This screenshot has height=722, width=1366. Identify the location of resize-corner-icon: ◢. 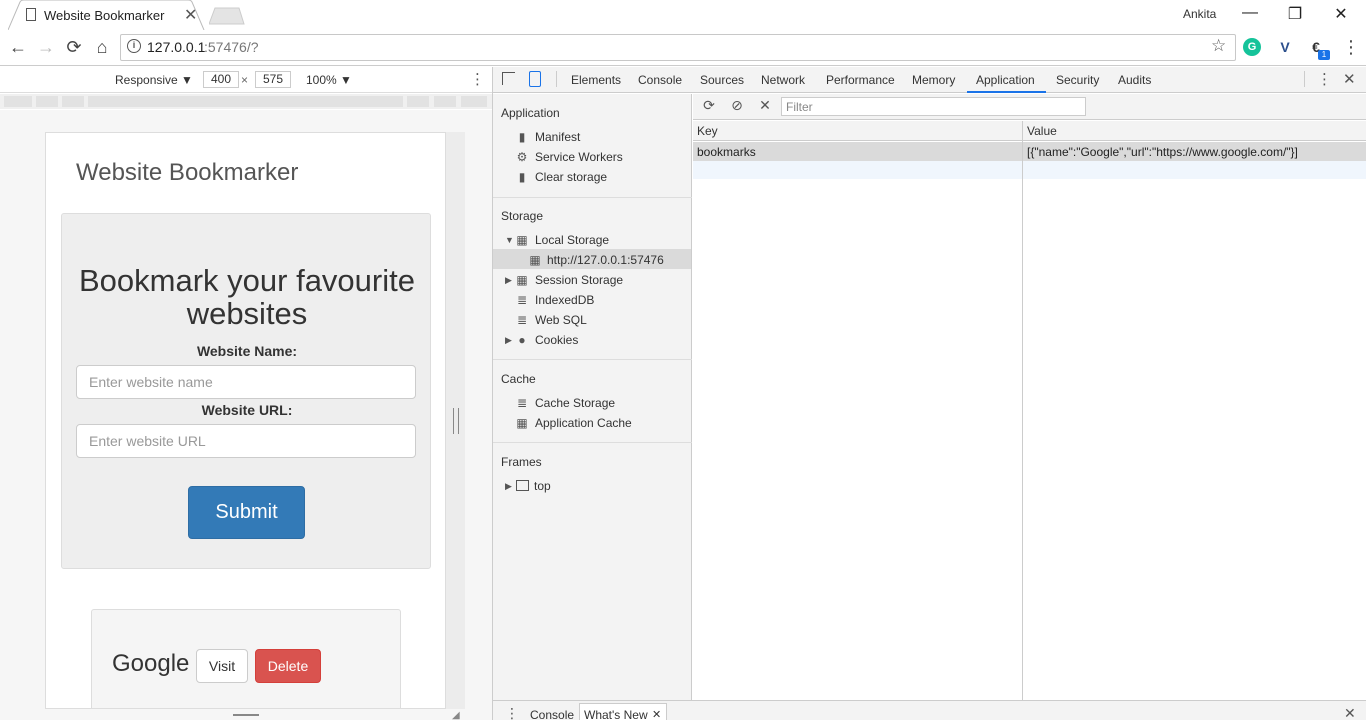
(456, 715).